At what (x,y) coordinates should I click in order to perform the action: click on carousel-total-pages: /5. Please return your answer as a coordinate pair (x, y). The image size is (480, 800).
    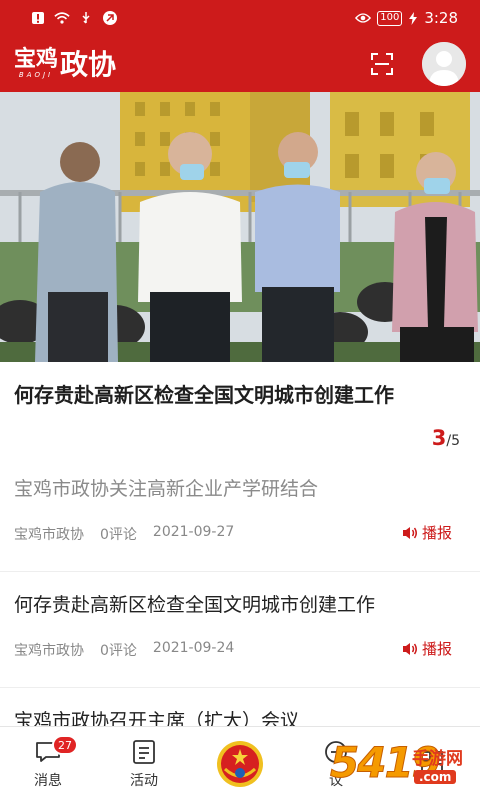
    Looking at the image, I should click on (453, 441).